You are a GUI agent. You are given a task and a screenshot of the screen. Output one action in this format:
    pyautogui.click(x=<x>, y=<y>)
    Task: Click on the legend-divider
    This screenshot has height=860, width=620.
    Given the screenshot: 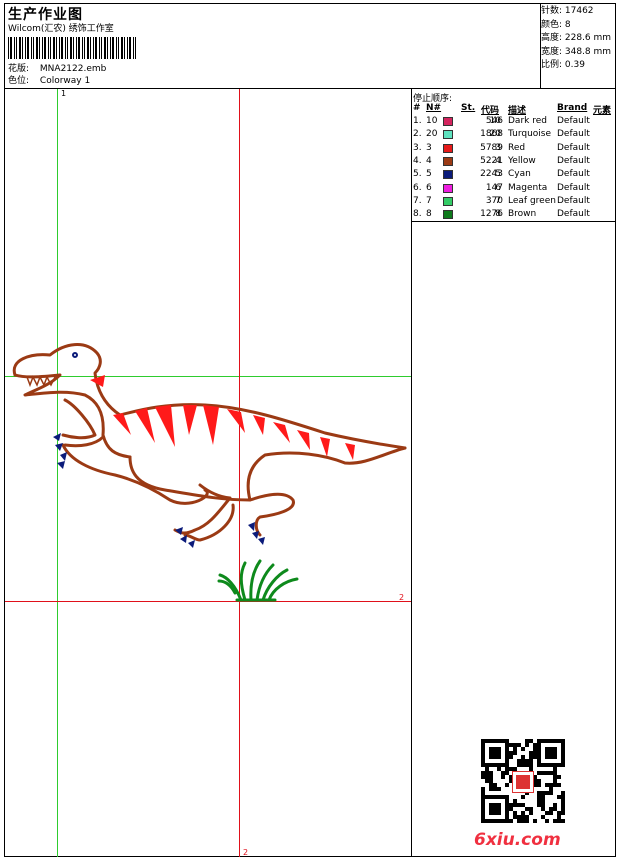 What is the action you would take?
    pyautogui.click(x=411, y=472)
    